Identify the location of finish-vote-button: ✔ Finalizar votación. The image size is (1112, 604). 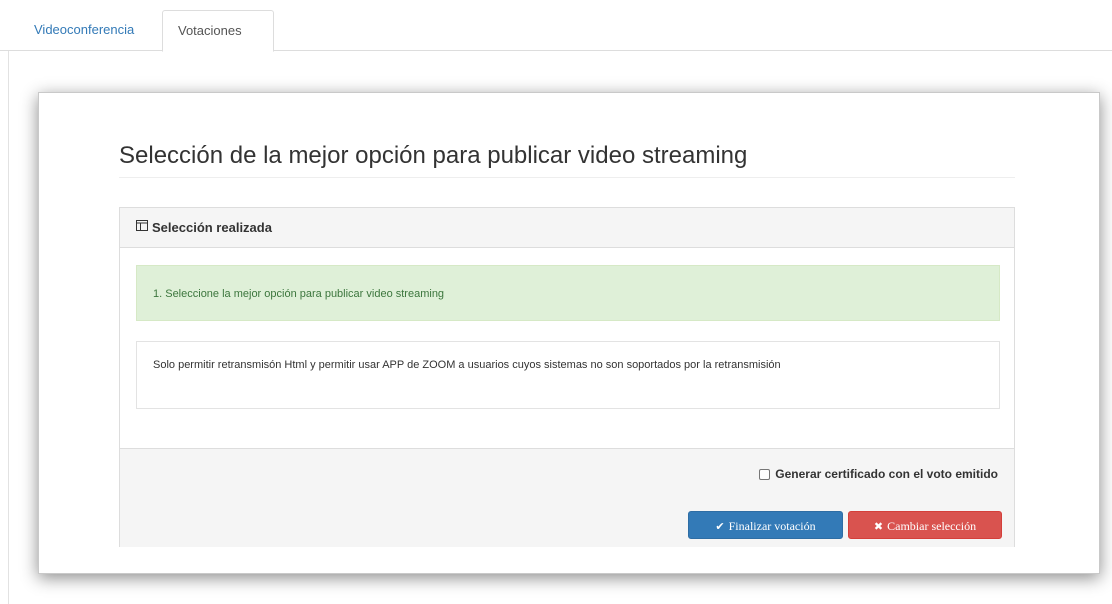
(765, 525).